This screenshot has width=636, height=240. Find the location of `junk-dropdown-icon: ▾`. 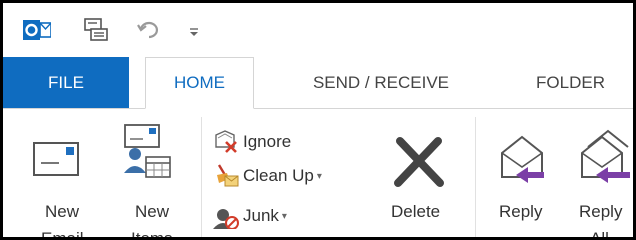

junk-dropdown-icon: ▾ is located at coordinates (284, 216).